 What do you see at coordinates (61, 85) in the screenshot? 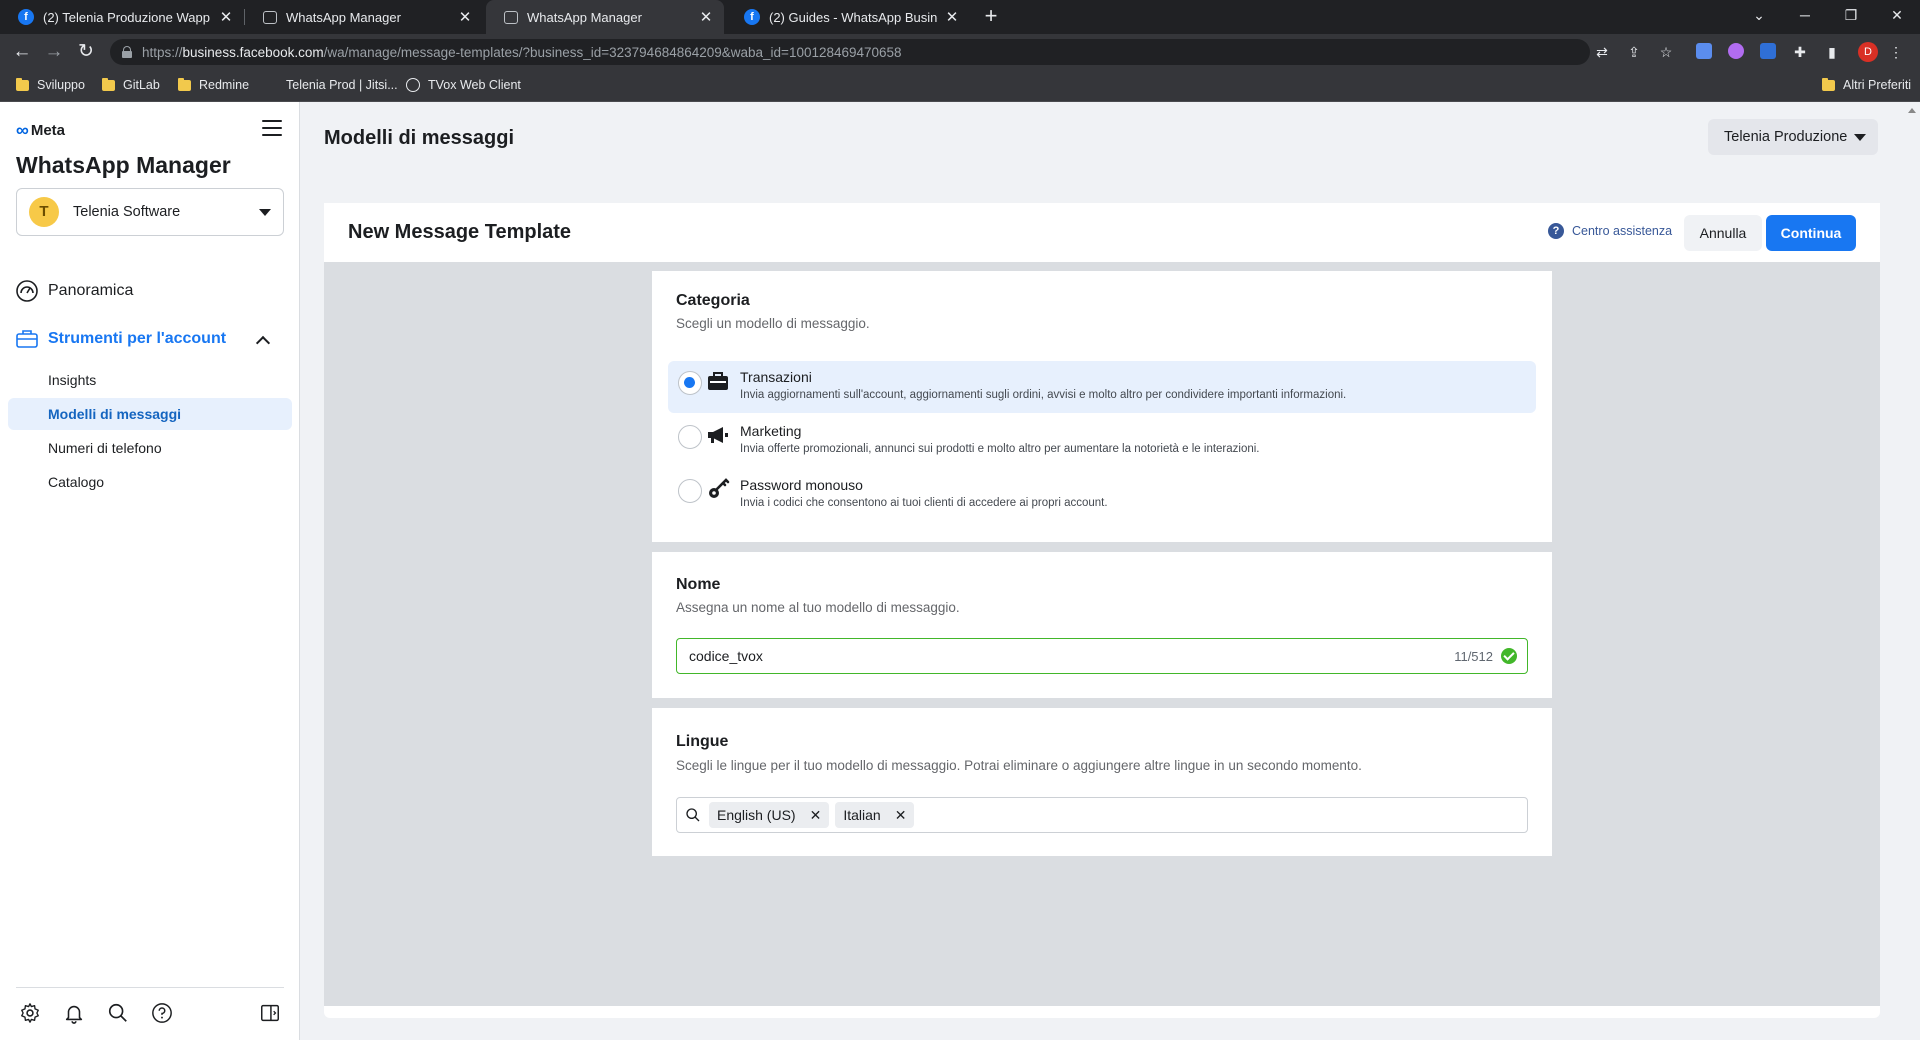
I see `bookmark-label: Sviluppo` at bounding box center [61, 85].